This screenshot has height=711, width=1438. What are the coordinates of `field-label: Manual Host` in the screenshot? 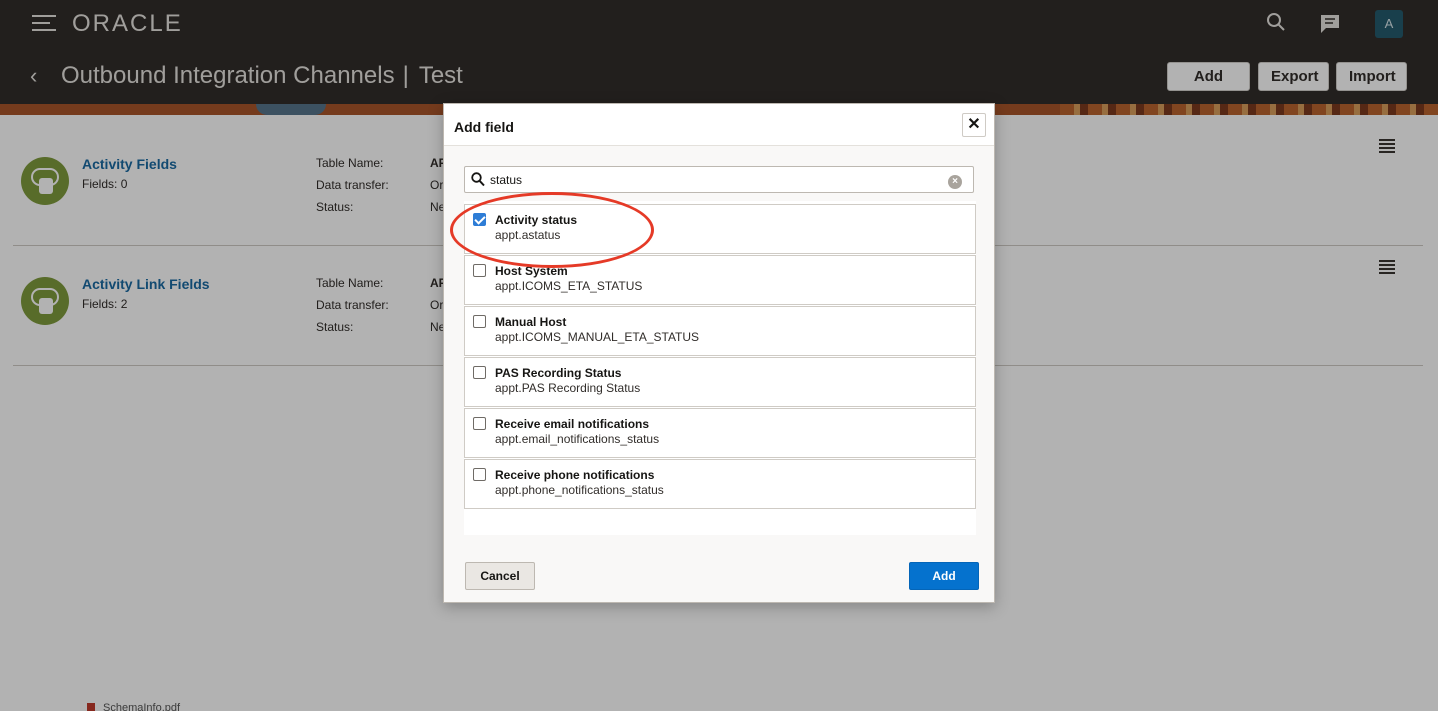 It's located at (531, 322).